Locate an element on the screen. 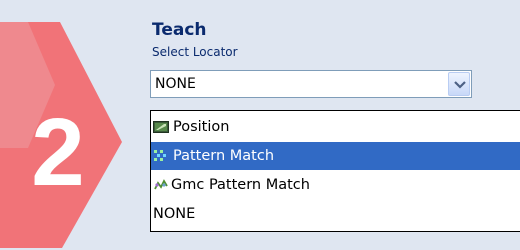  section-title: Teach is located at coordinates (179, 30).